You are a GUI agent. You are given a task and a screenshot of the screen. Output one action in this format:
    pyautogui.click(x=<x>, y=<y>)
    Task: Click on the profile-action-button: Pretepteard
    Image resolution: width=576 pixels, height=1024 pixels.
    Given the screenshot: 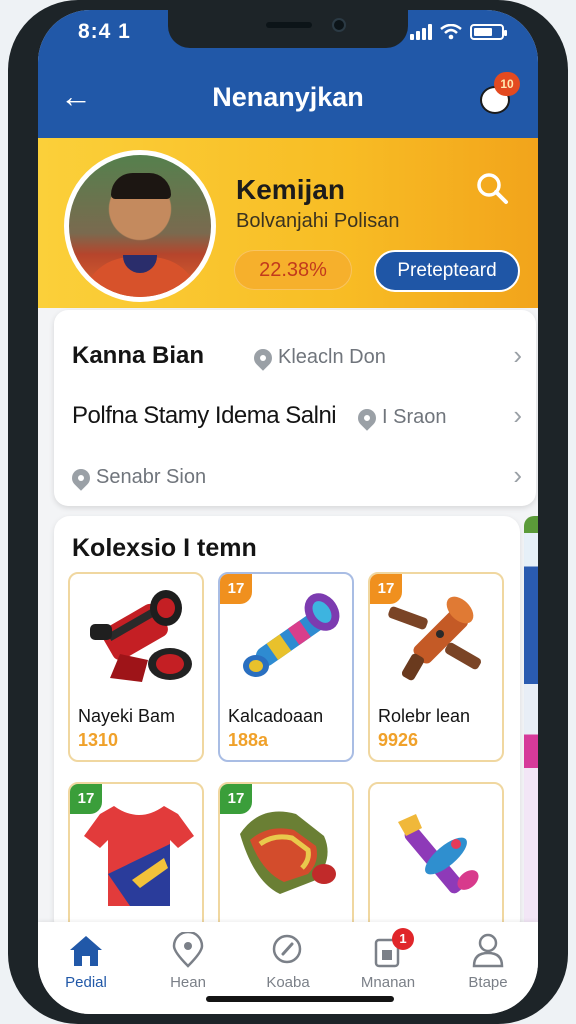 What is the action you would take?
    pyautogui.click(x=447, y=271)
    